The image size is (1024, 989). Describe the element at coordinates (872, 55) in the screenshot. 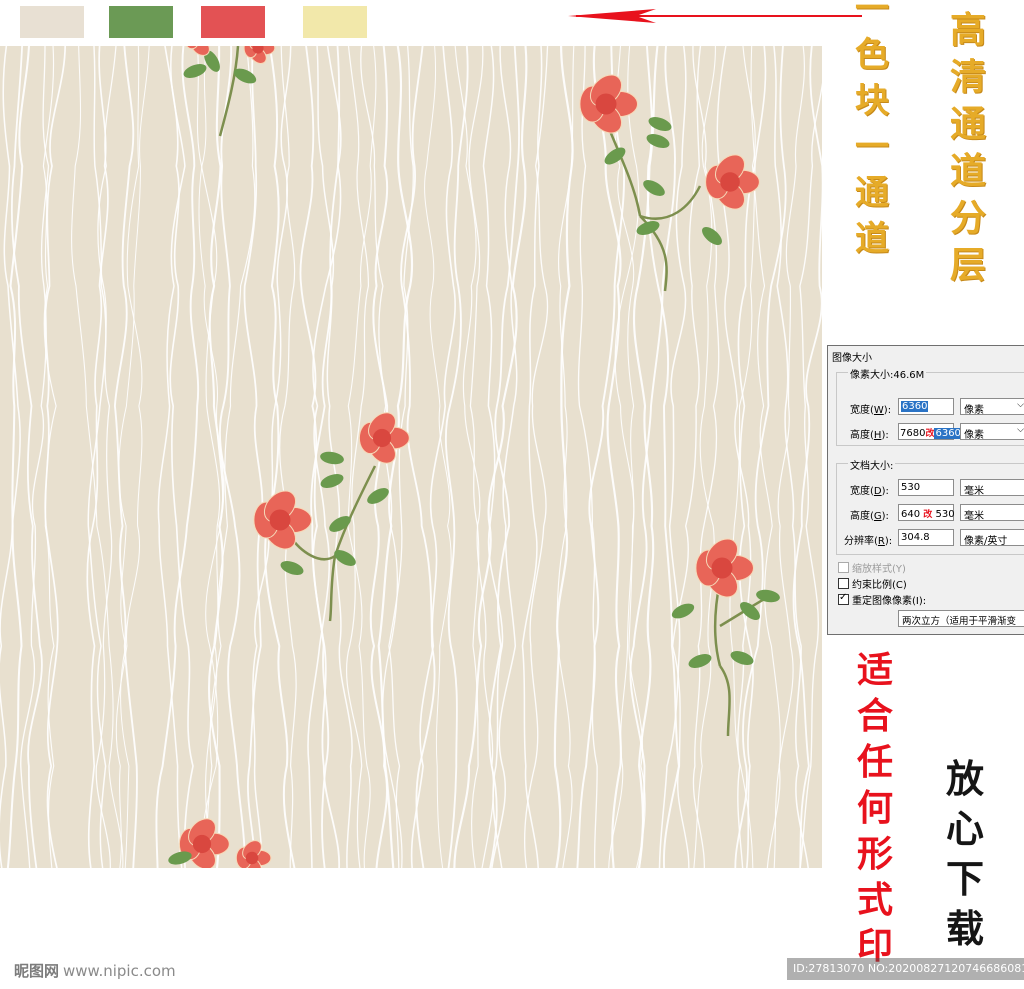

I see `gold-annotation-char: 色` at that location.